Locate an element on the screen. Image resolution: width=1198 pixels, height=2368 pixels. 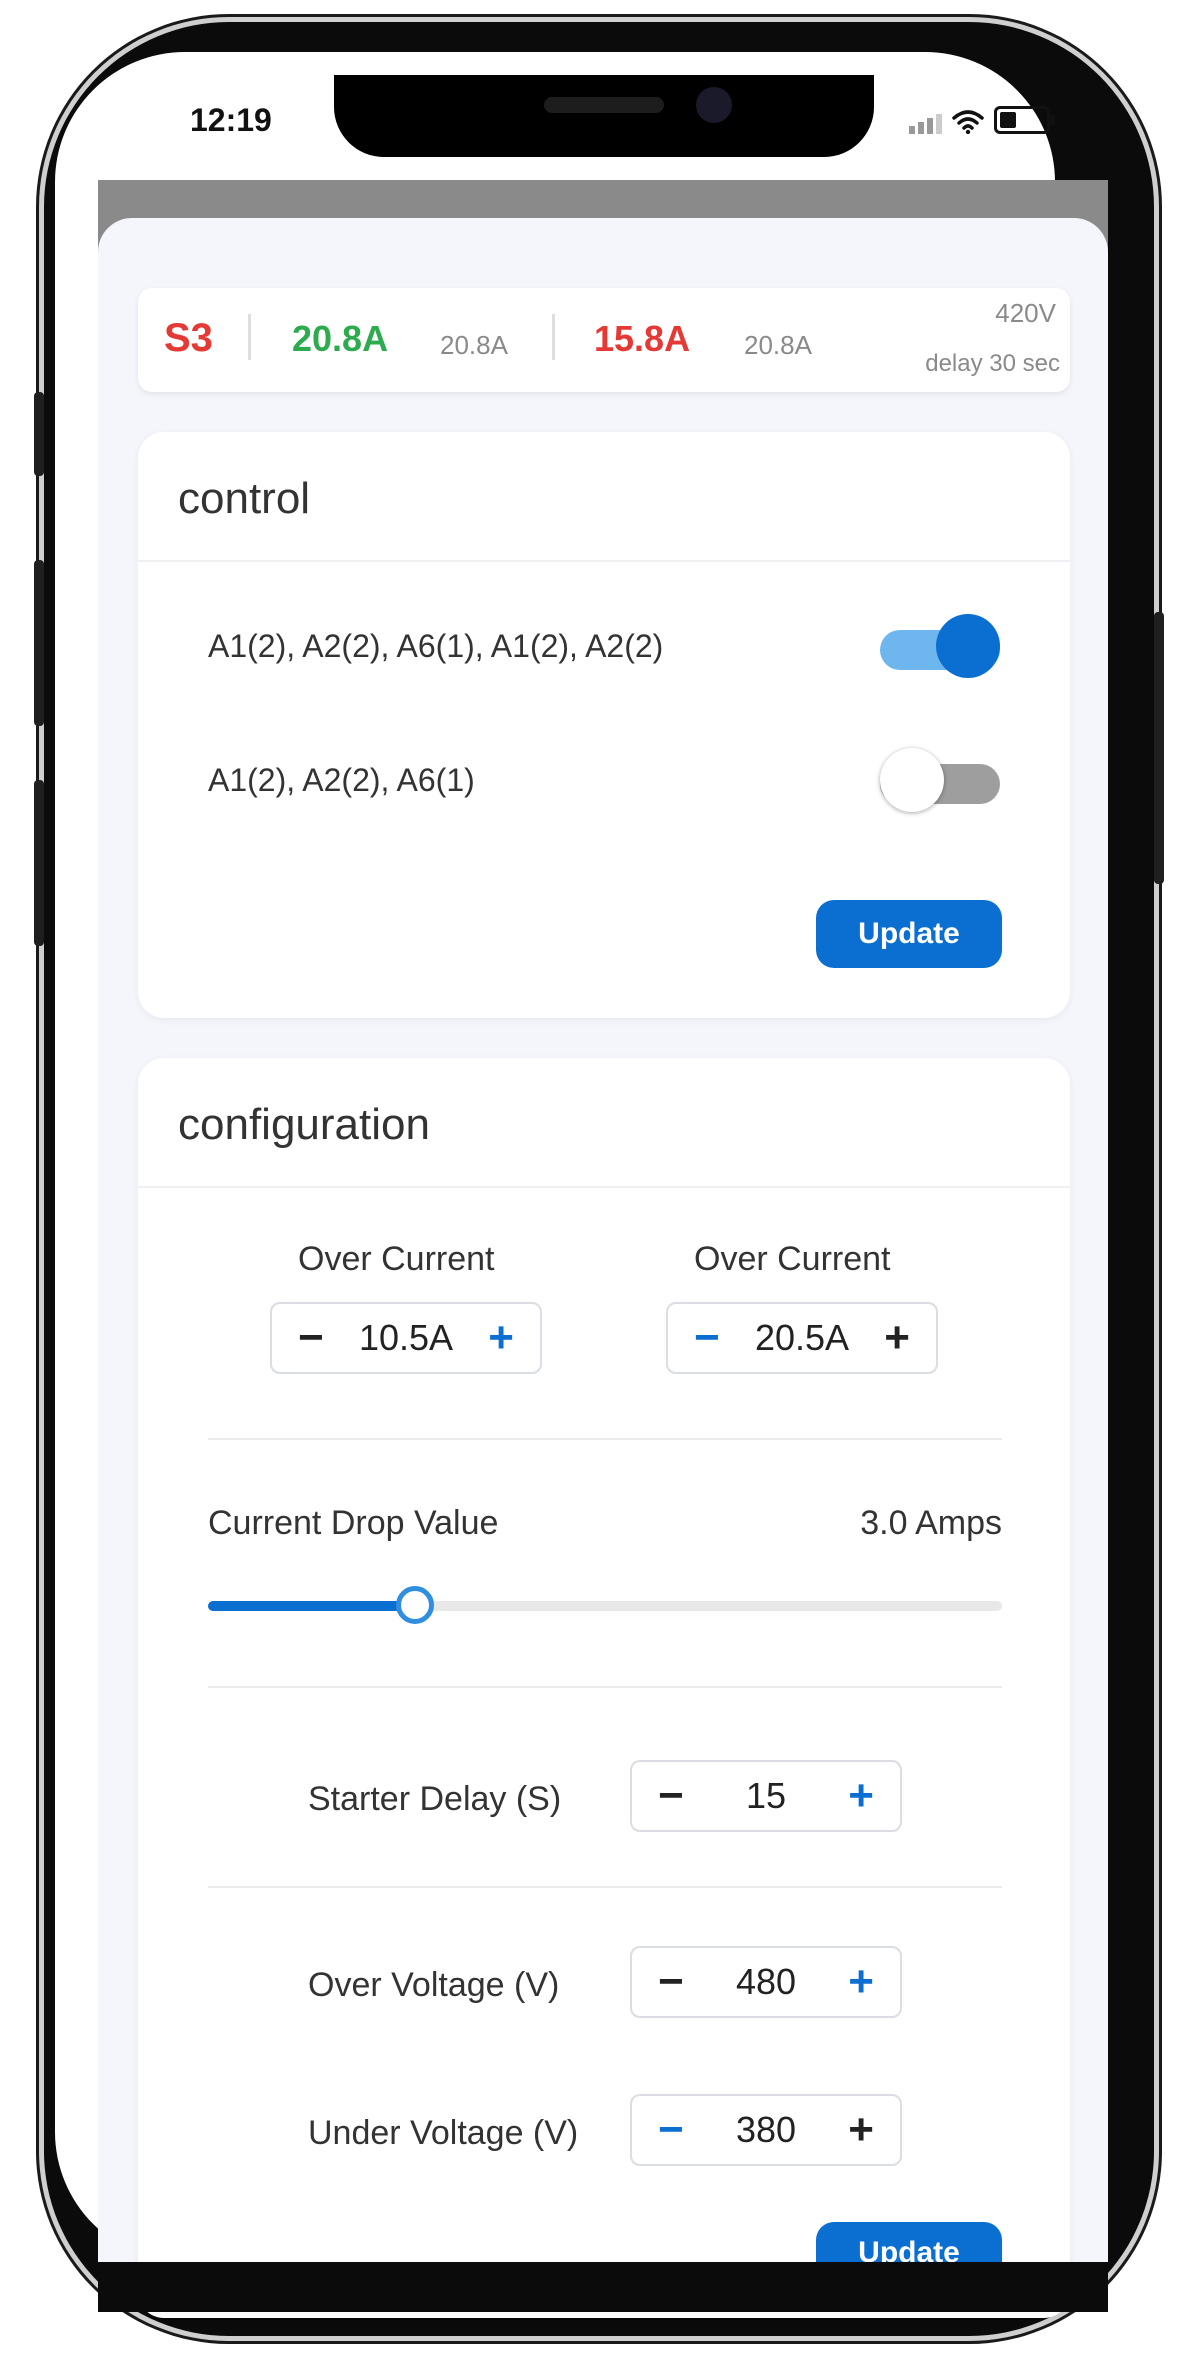
starter-delay-stepper: − 15 + is located at coordinates (766, 1796).